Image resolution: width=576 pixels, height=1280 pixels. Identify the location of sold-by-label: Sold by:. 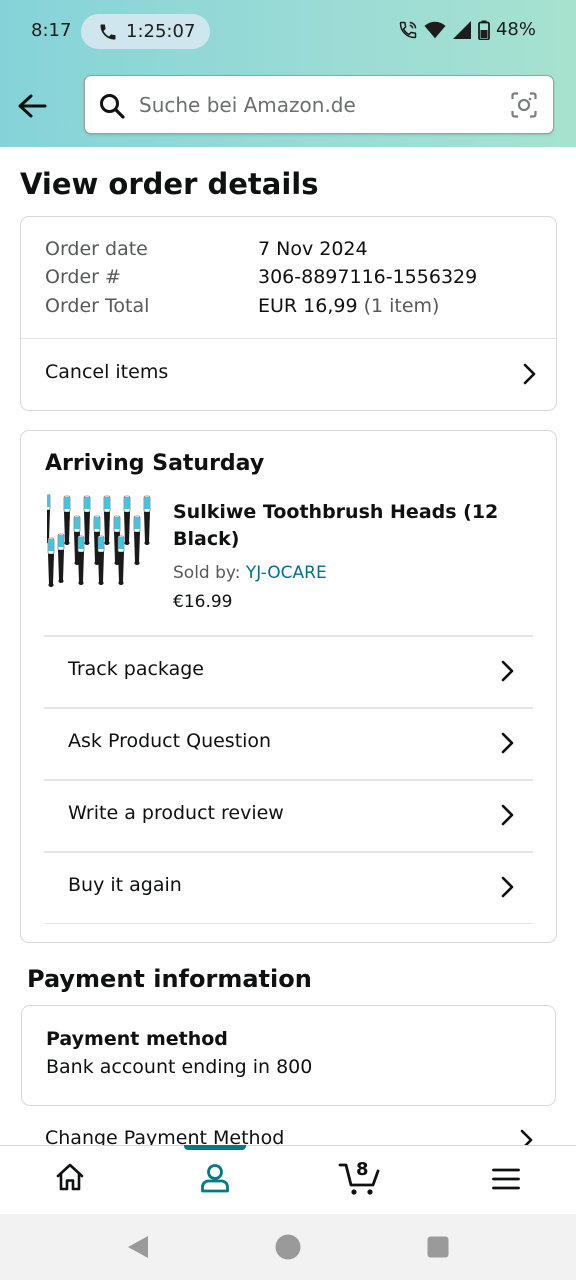
(207, 573).